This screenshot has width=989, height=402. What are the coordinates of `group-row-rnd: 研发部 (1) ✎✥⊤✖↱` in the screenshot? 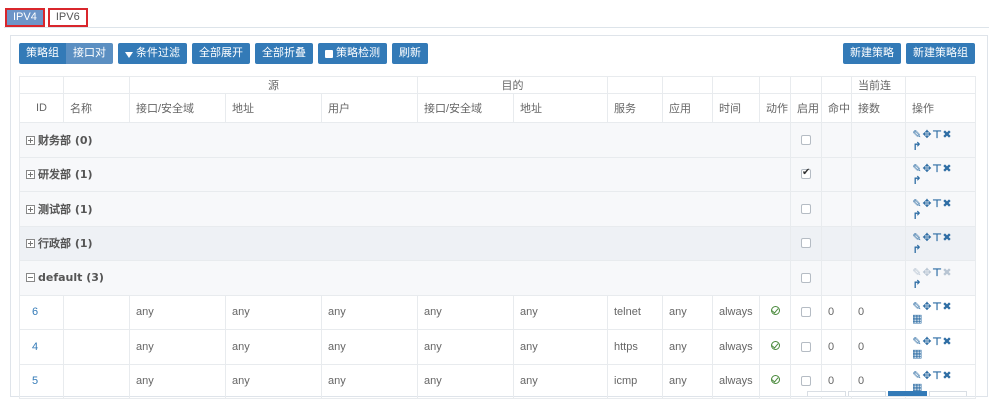 It's located at (497, 174).